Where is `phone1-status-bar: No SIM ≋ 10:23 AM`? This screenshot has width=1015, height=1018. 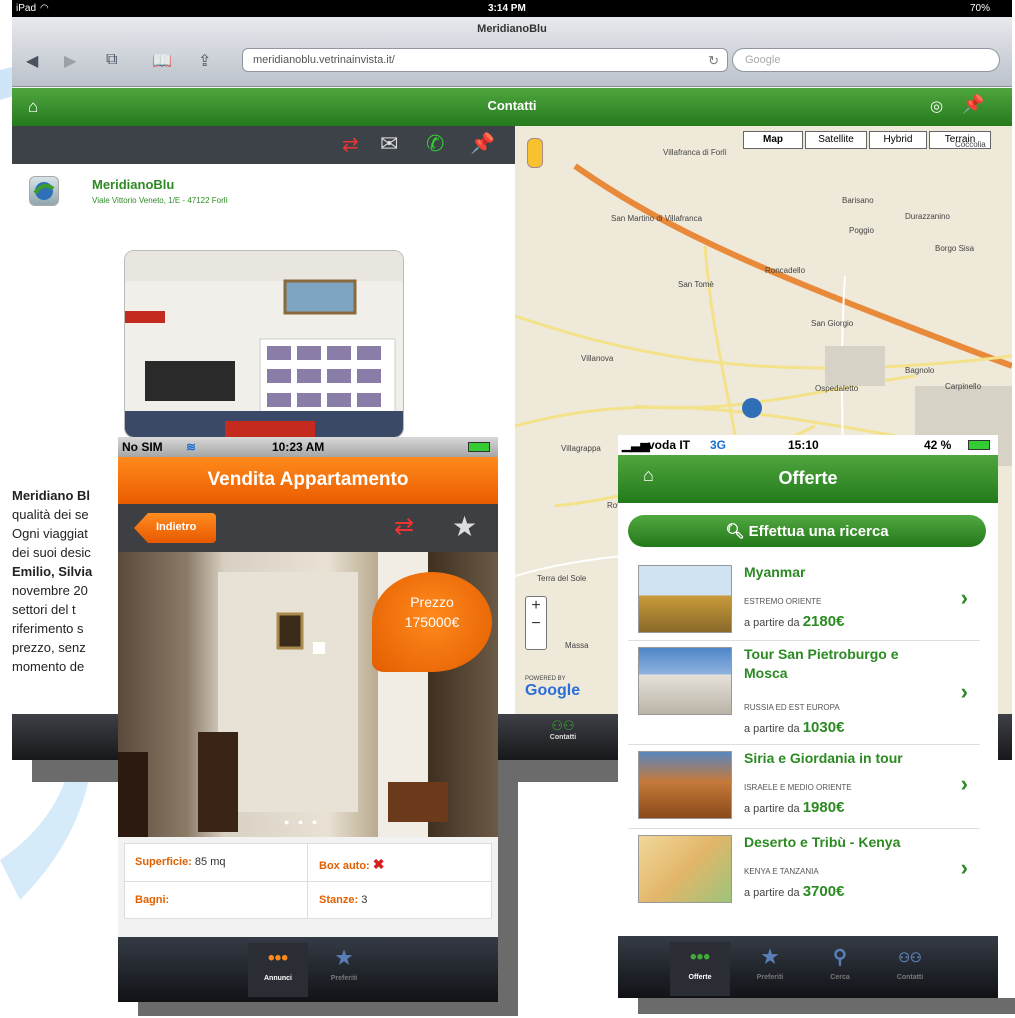
phone1-status-bar: No SIM ≋ 10:23 AM is located at coordinates (308, 447).